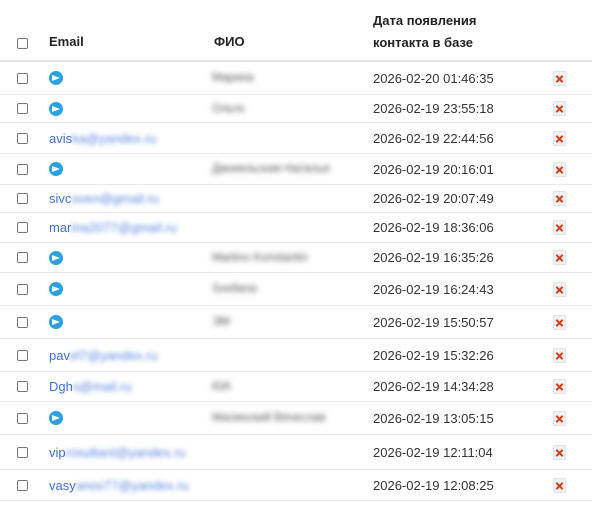 The width and height of the screenshot is (592, 511). Describe the element at coordinates (448, 32) in the screenshot. I see `column-header-date: Дата появления контакта в базе` at that location.